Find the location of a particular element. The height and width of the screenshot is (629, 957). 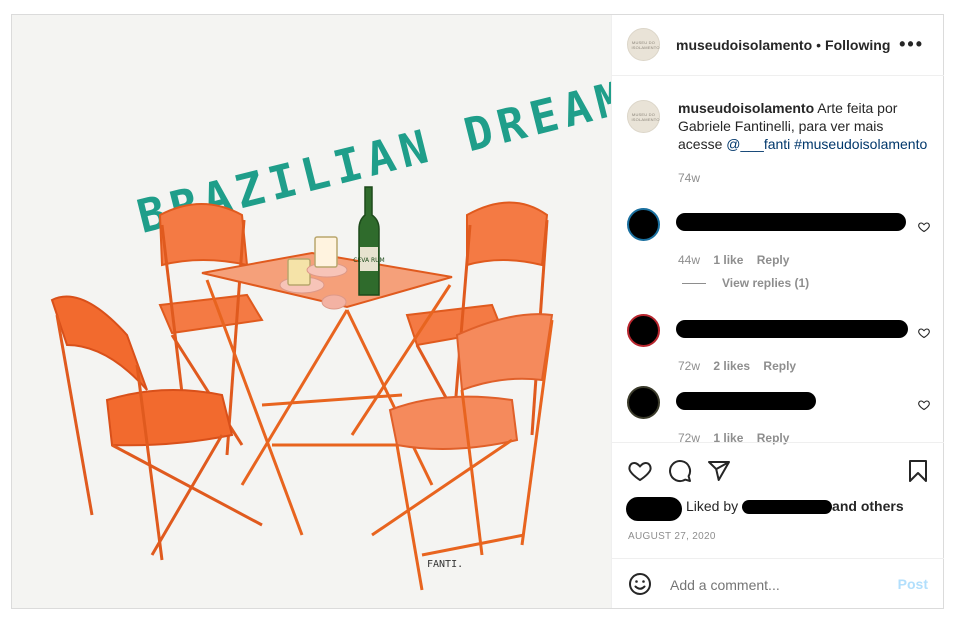

view-replies: View replies (1) is located at coordinates (745, 283).